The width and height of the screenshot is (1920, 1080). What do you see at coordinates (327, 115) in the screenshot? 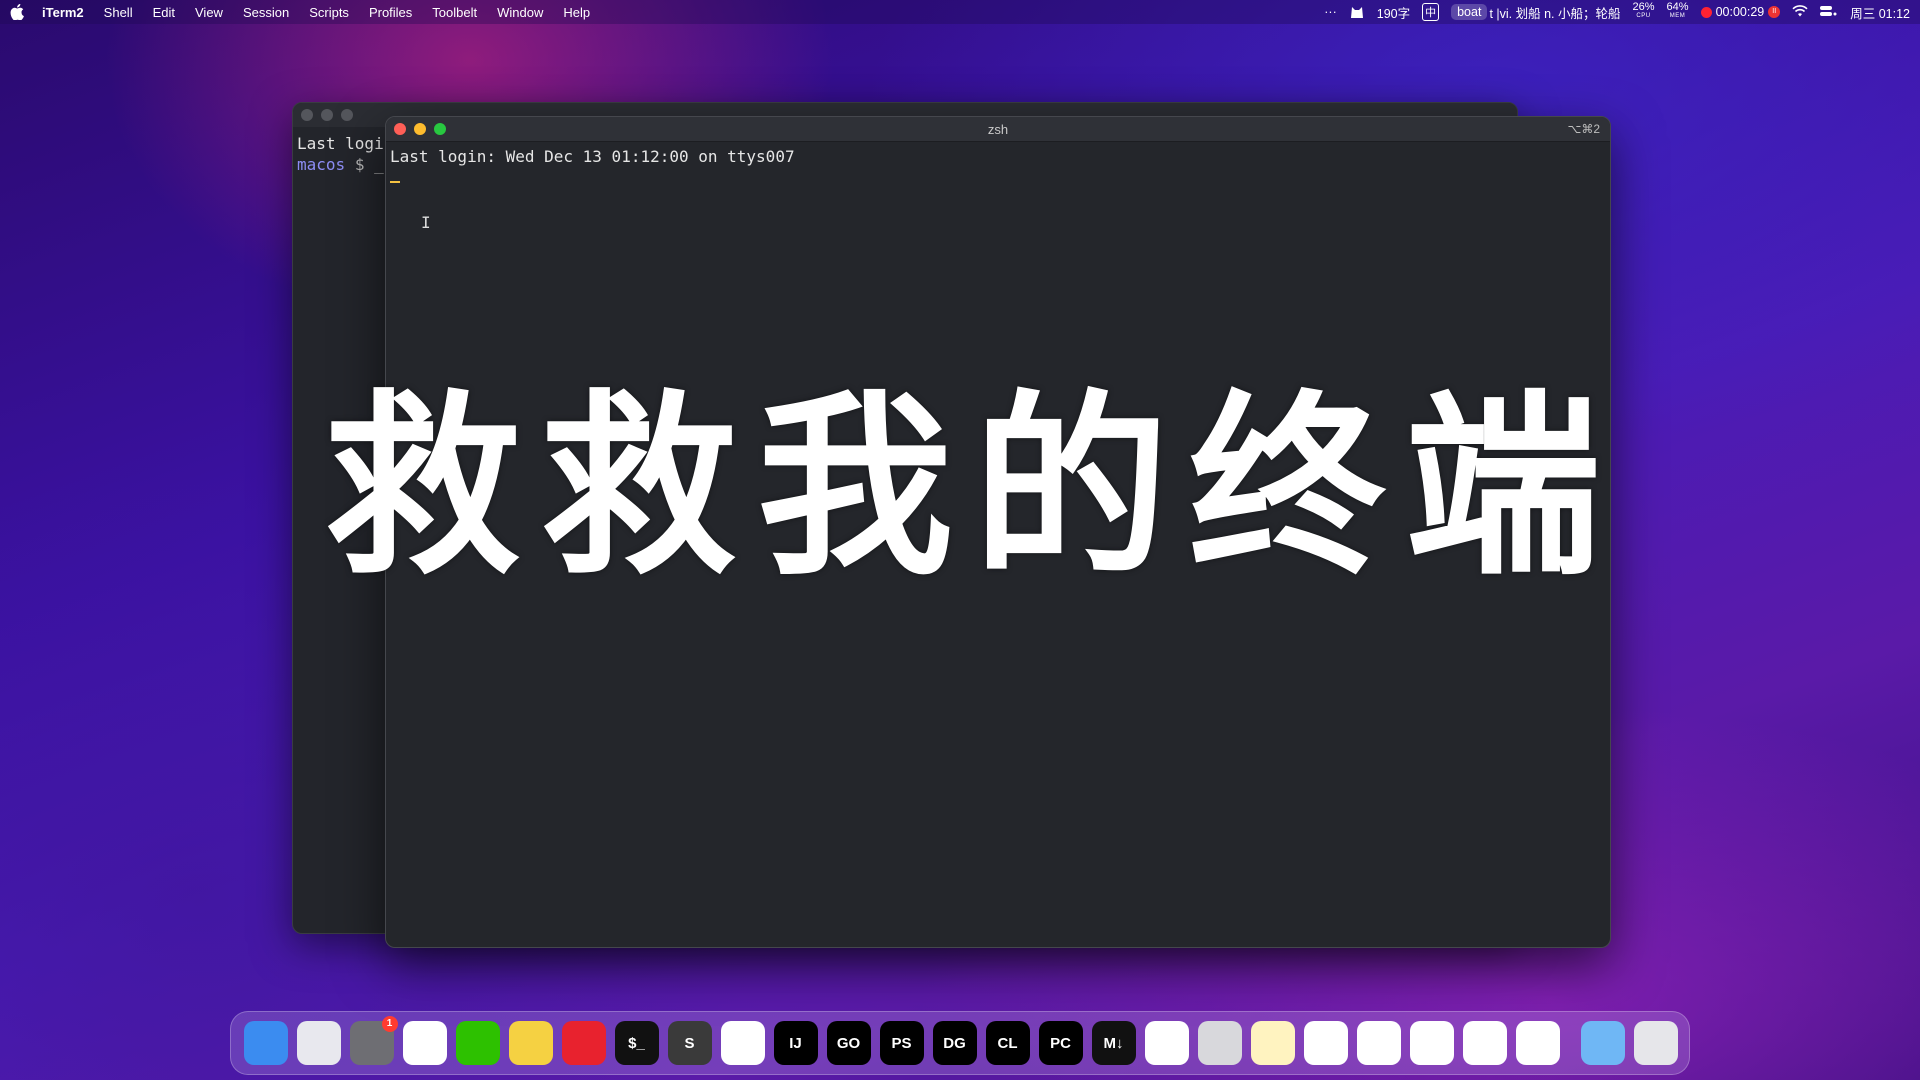
I see `minimize-button-inactive` at bounding box center [327, 115].